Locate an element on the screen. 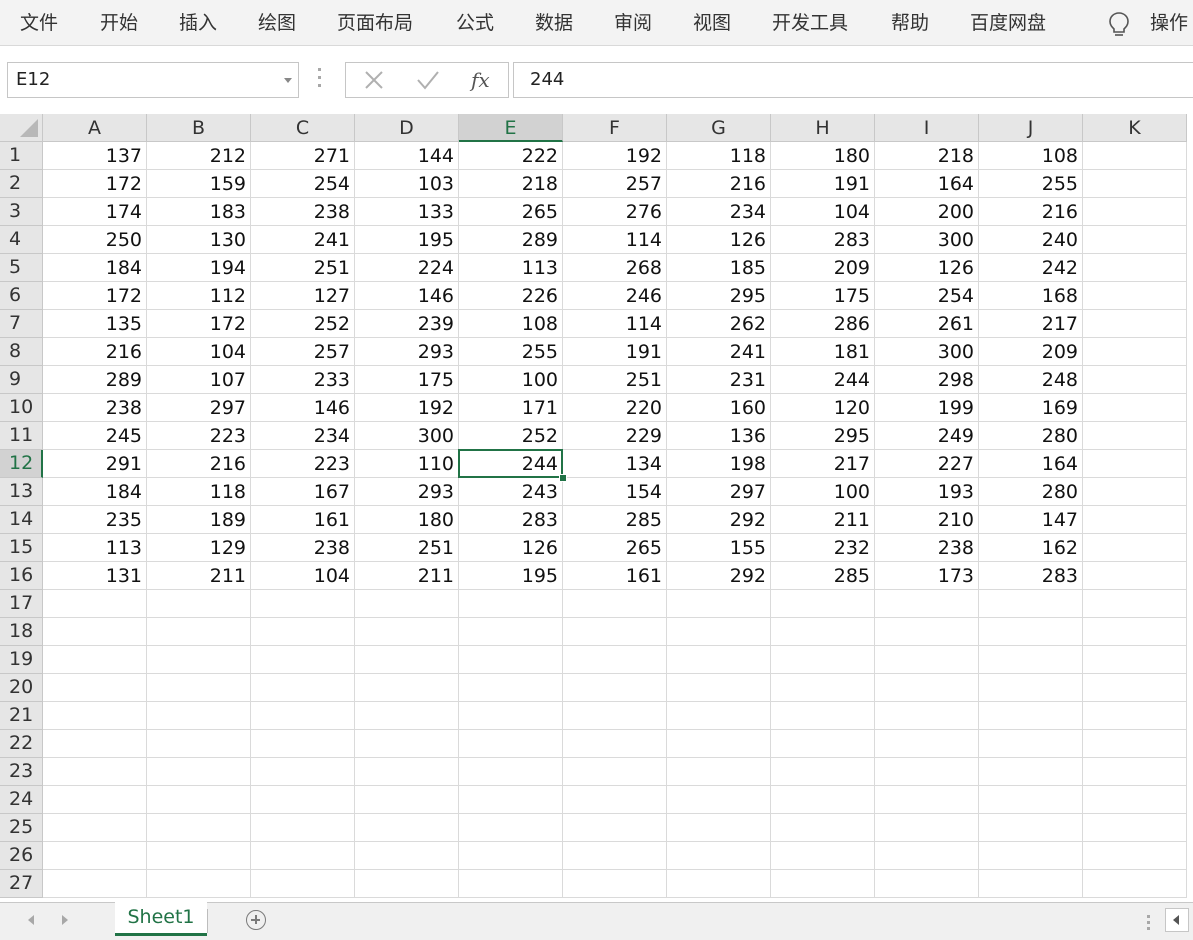 Image resolution: width=1193 pixels, height=940 pixels. cell-j1: 108 is located at coordinates (1031, 156).